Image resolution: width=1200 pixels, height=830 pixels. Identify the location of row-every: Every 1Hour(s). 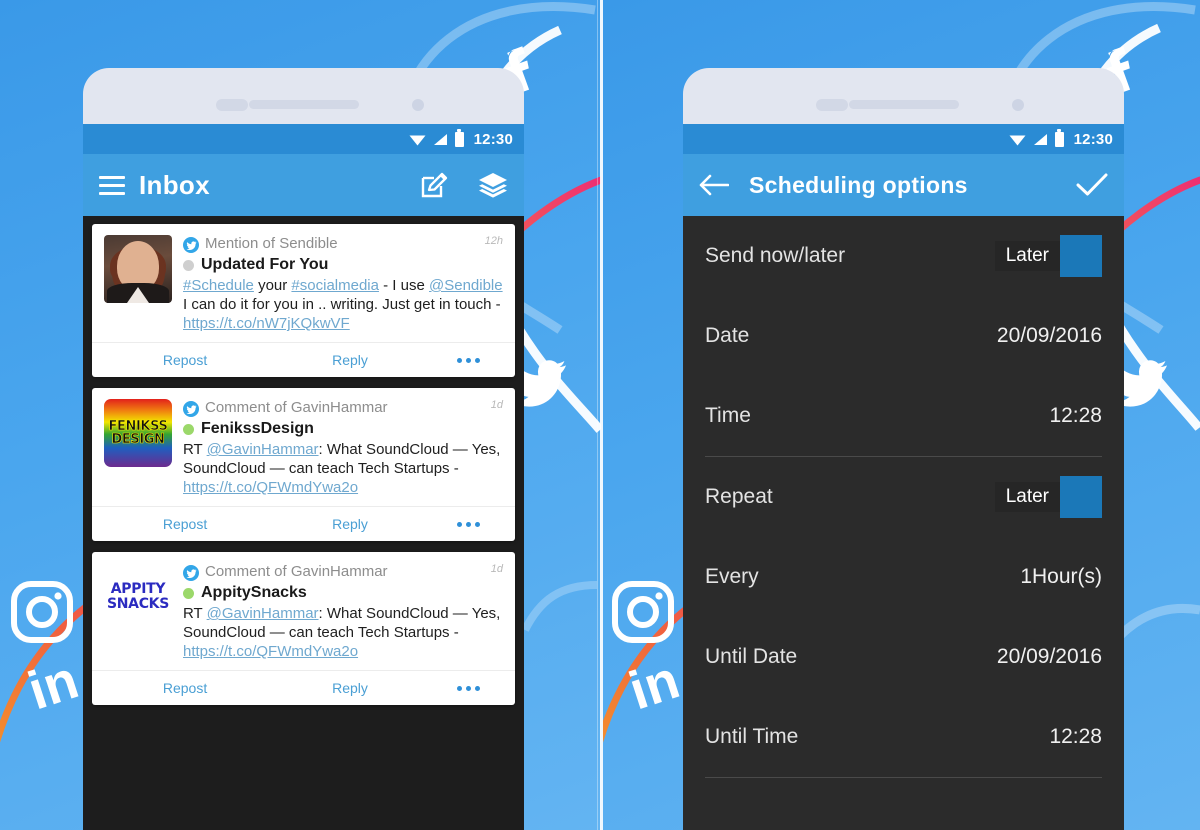
(903, 577).